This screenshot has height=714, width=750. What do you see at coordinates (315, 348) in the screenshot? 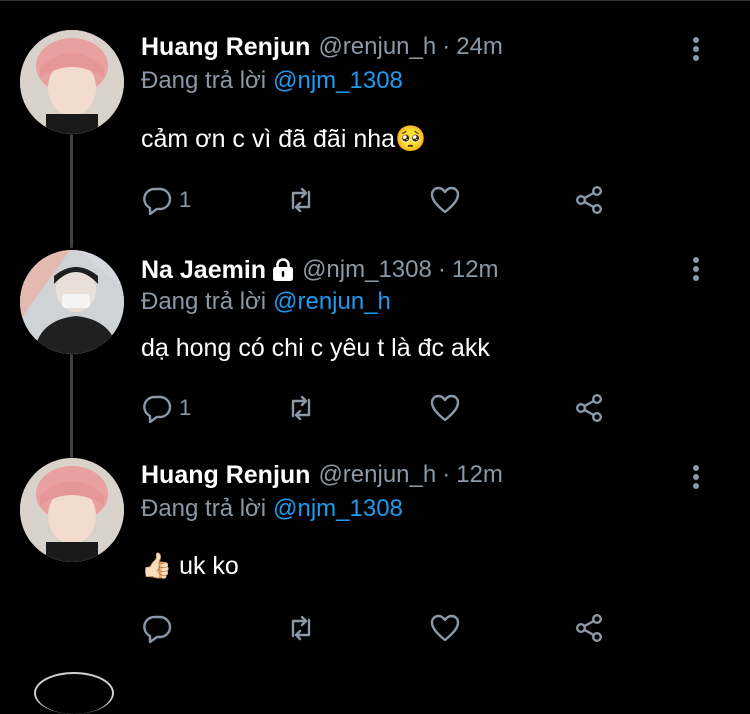
I see `tweet-text: dạ hong có chi c yêu t là đc akk` at bounding box center [315, 348].